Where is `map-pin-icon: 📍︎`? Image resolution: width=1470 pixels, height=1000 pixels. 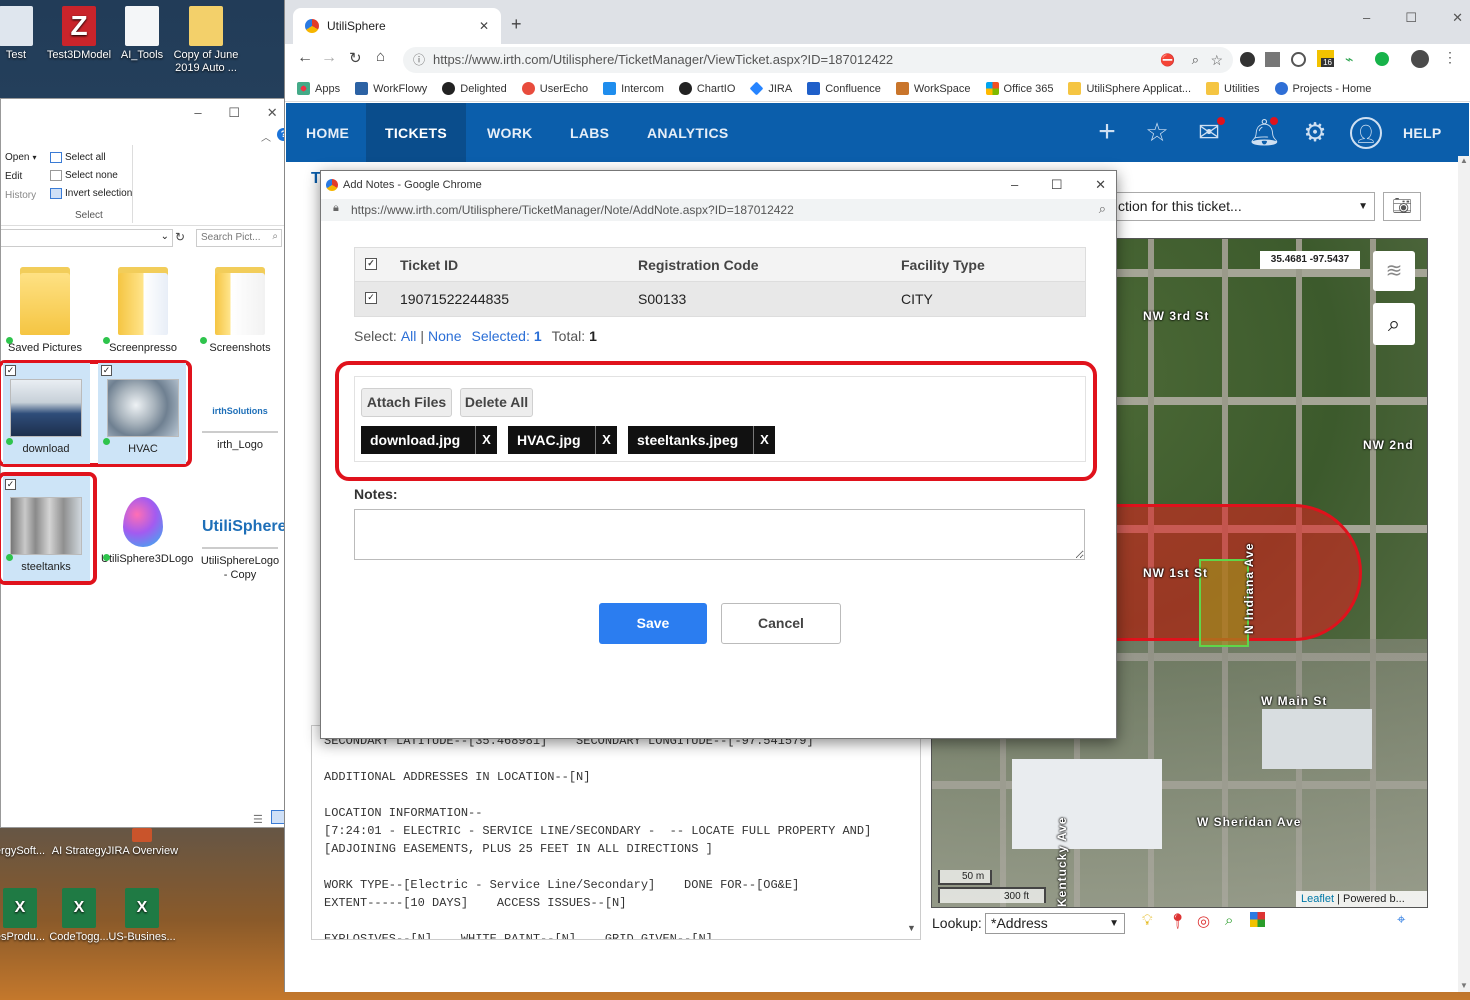 map-pin-icon: 📍︎ is located at coordinates (1177, 921).